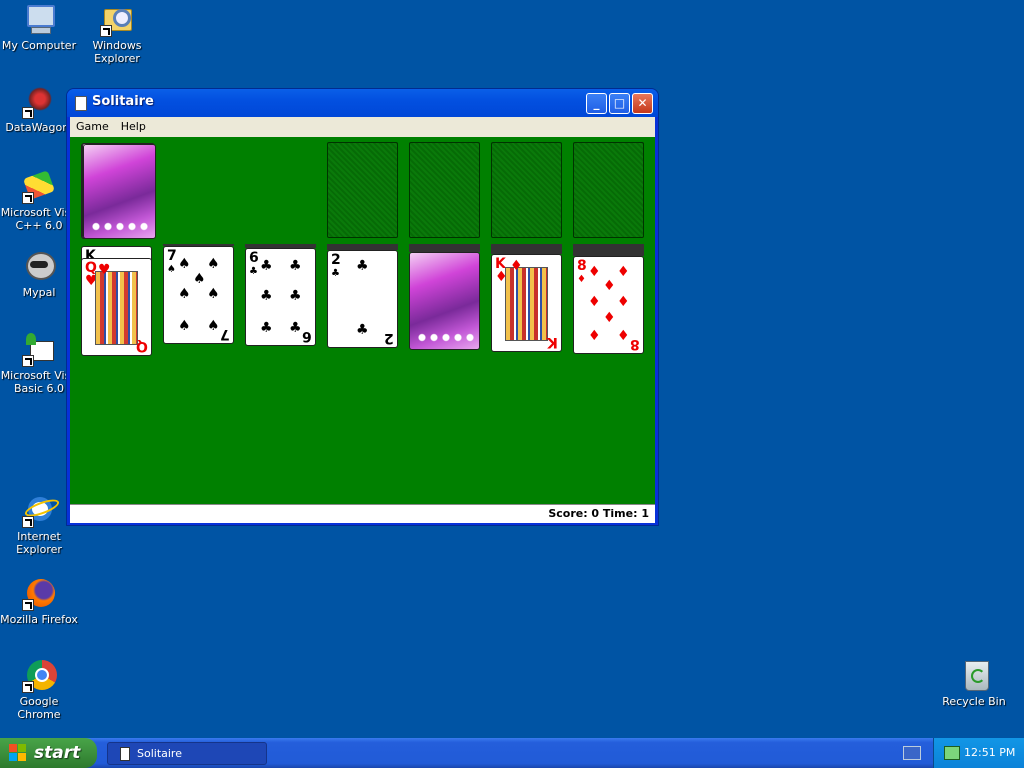  I want to click on computer-icon, so click(39, 20).